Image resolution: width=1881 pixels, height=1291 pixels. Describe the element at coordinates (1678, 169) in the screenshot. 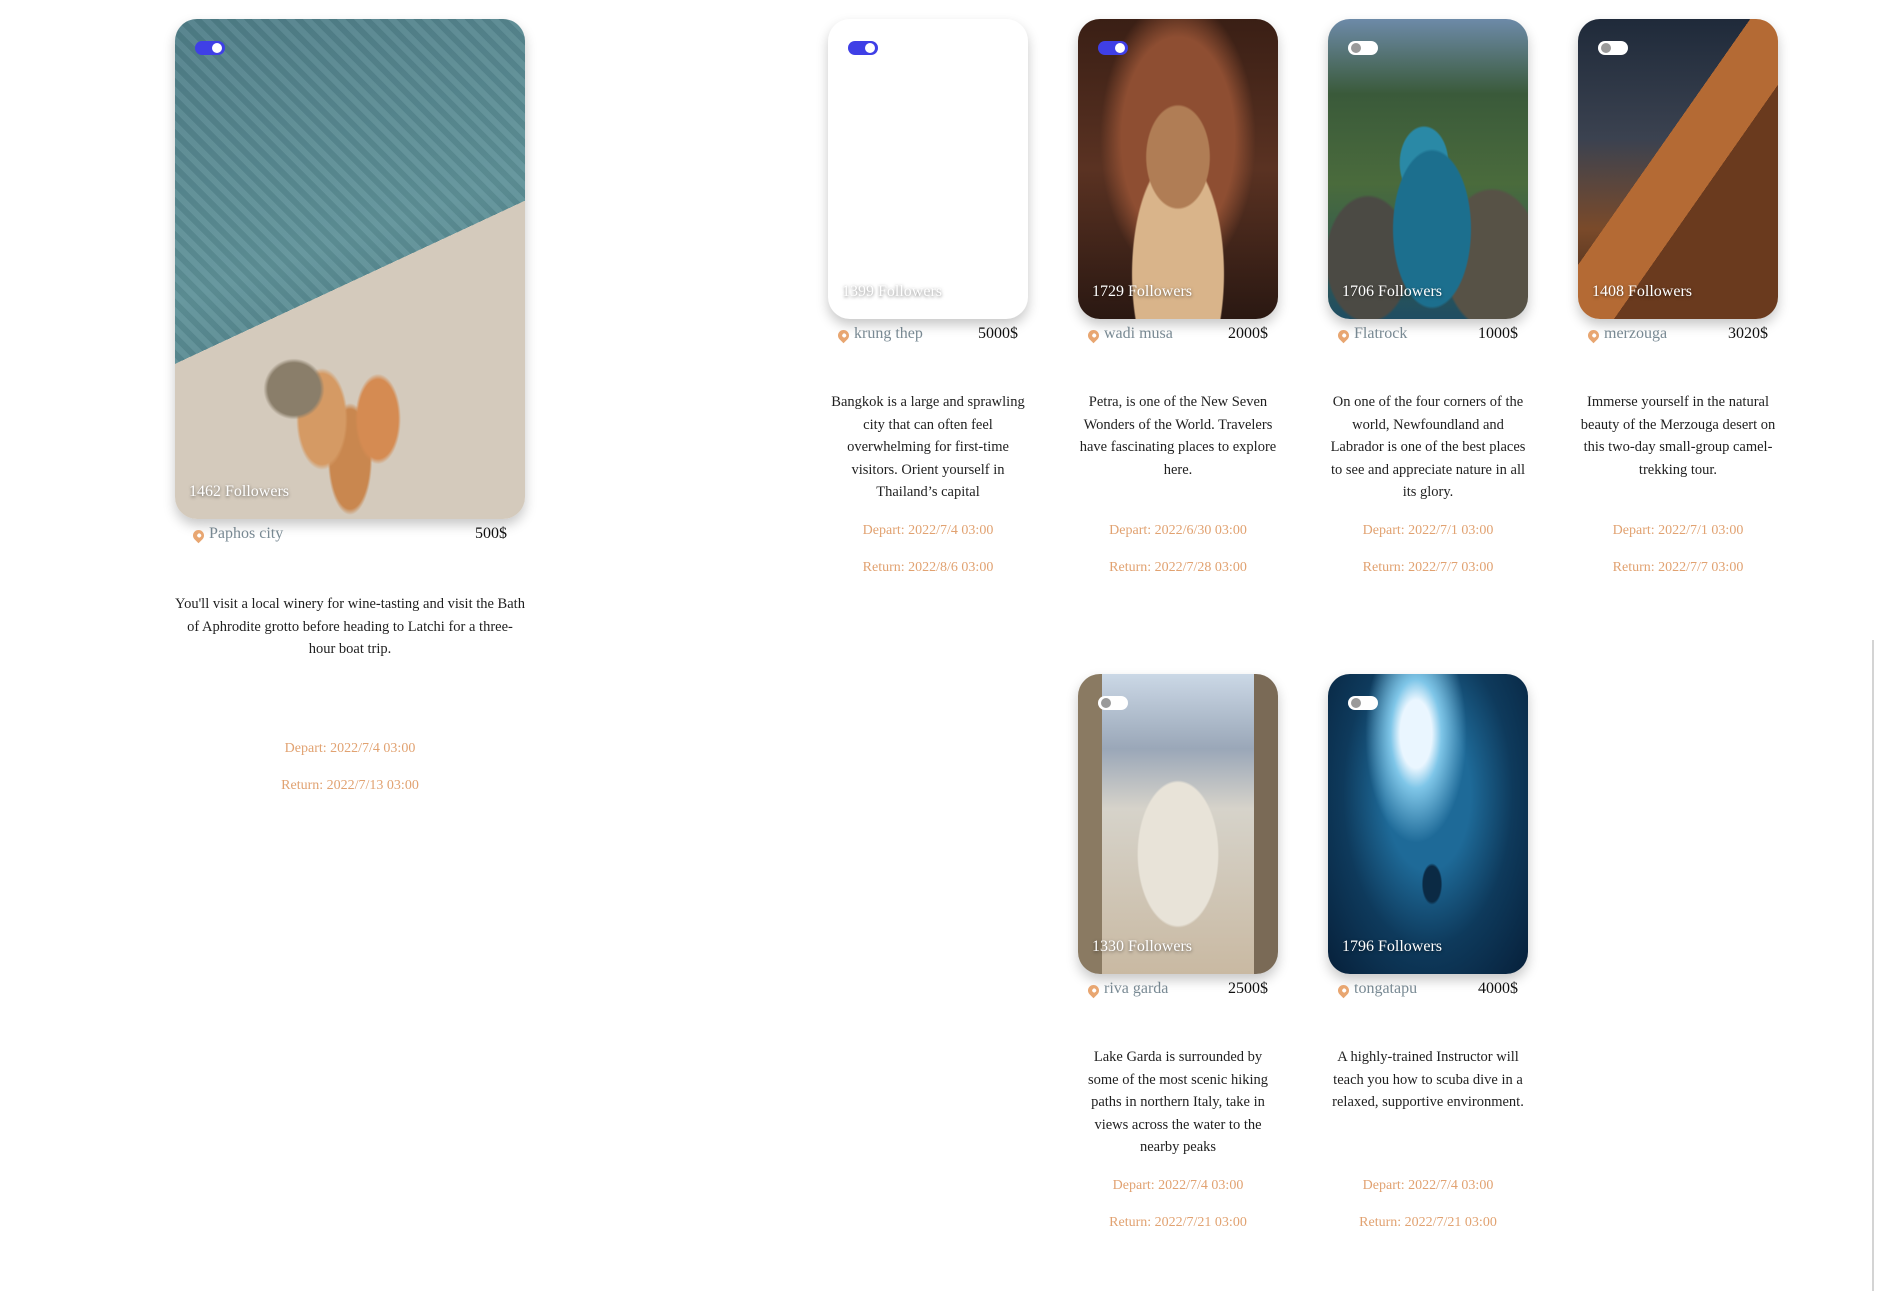

I see `trip-photo: 1408 Followers` at that location.